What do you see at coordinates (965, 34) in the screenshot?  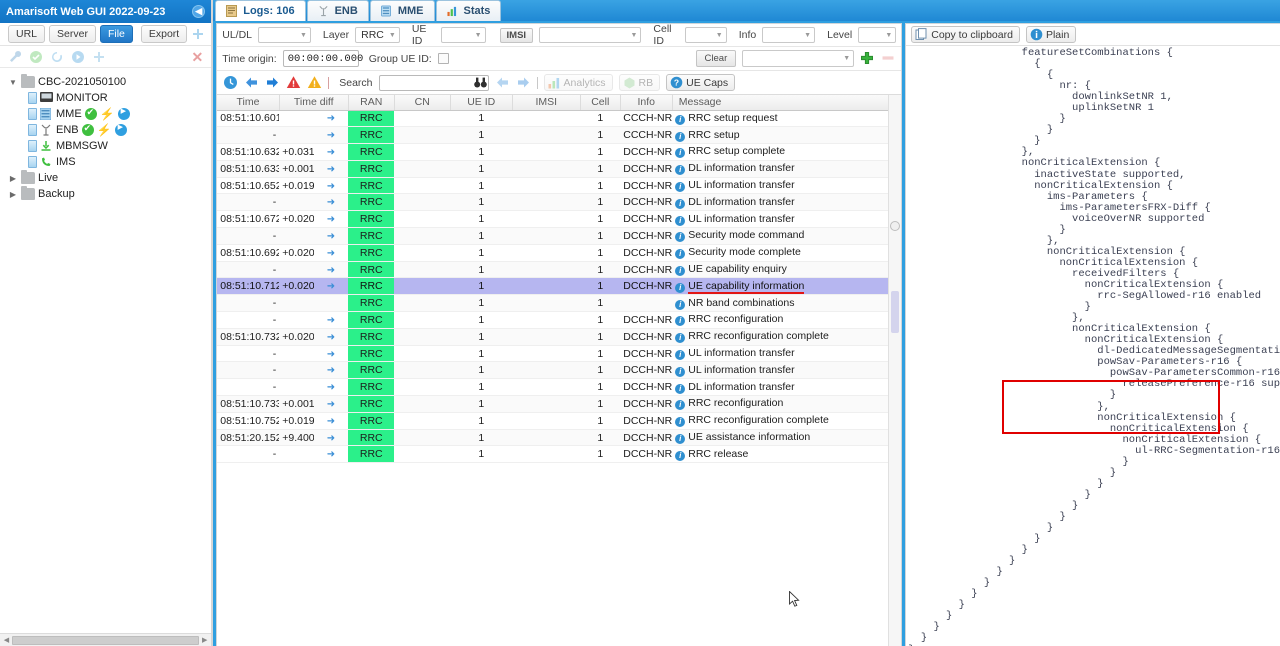 I see `copy-to-clipboard-button: Copy to clipboard` at bounding box center [965, 34].